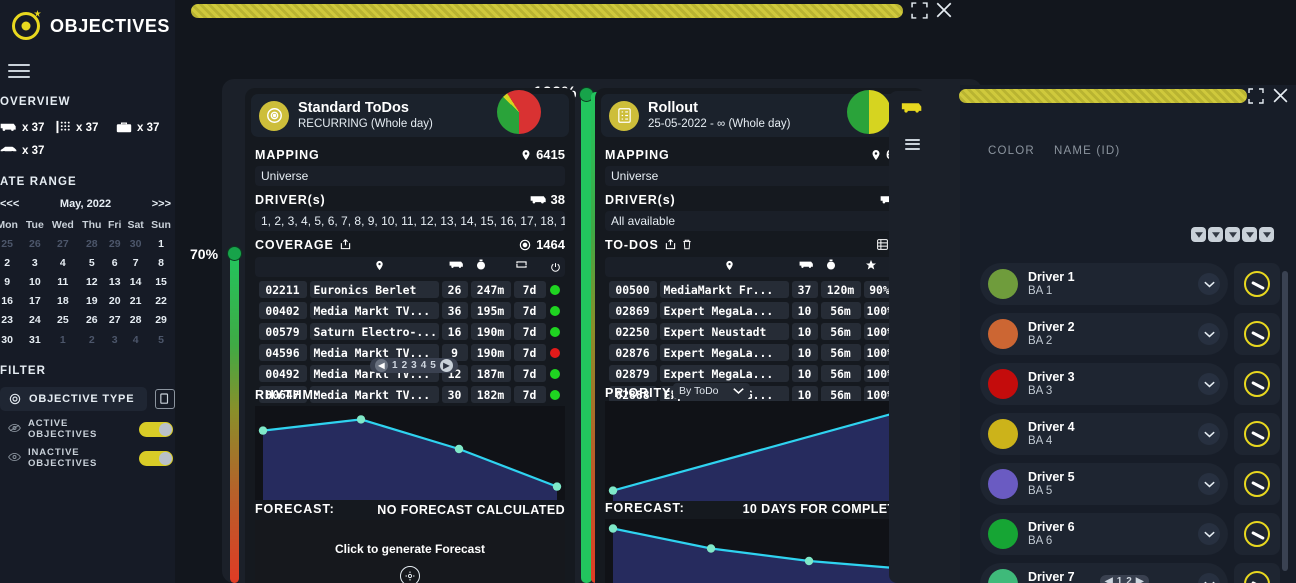 Image resolution: width=1296 pixels, height=583 pixels. I want to click on driver-row: Driver 5 BA 5, so click(1130, 484).